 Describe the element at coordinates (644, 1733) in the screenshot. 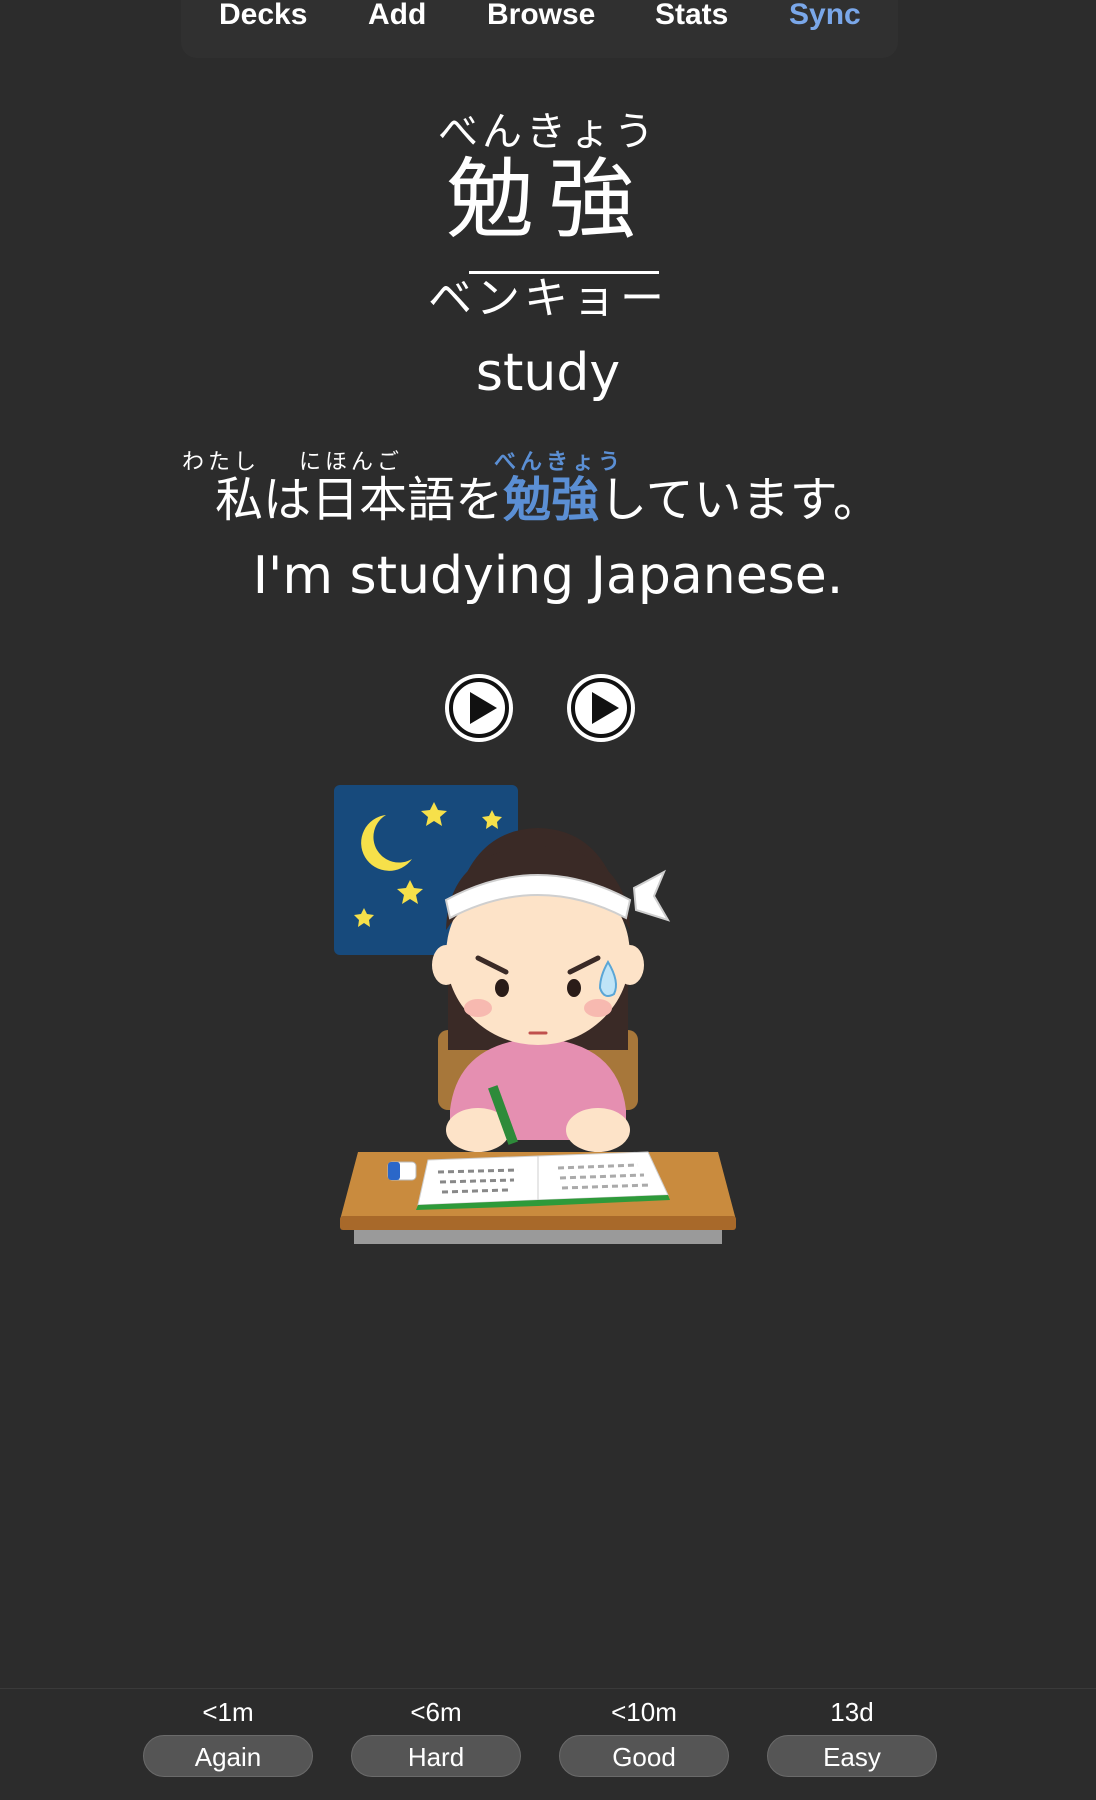

I see `answer-good: <10m Good` at that location.